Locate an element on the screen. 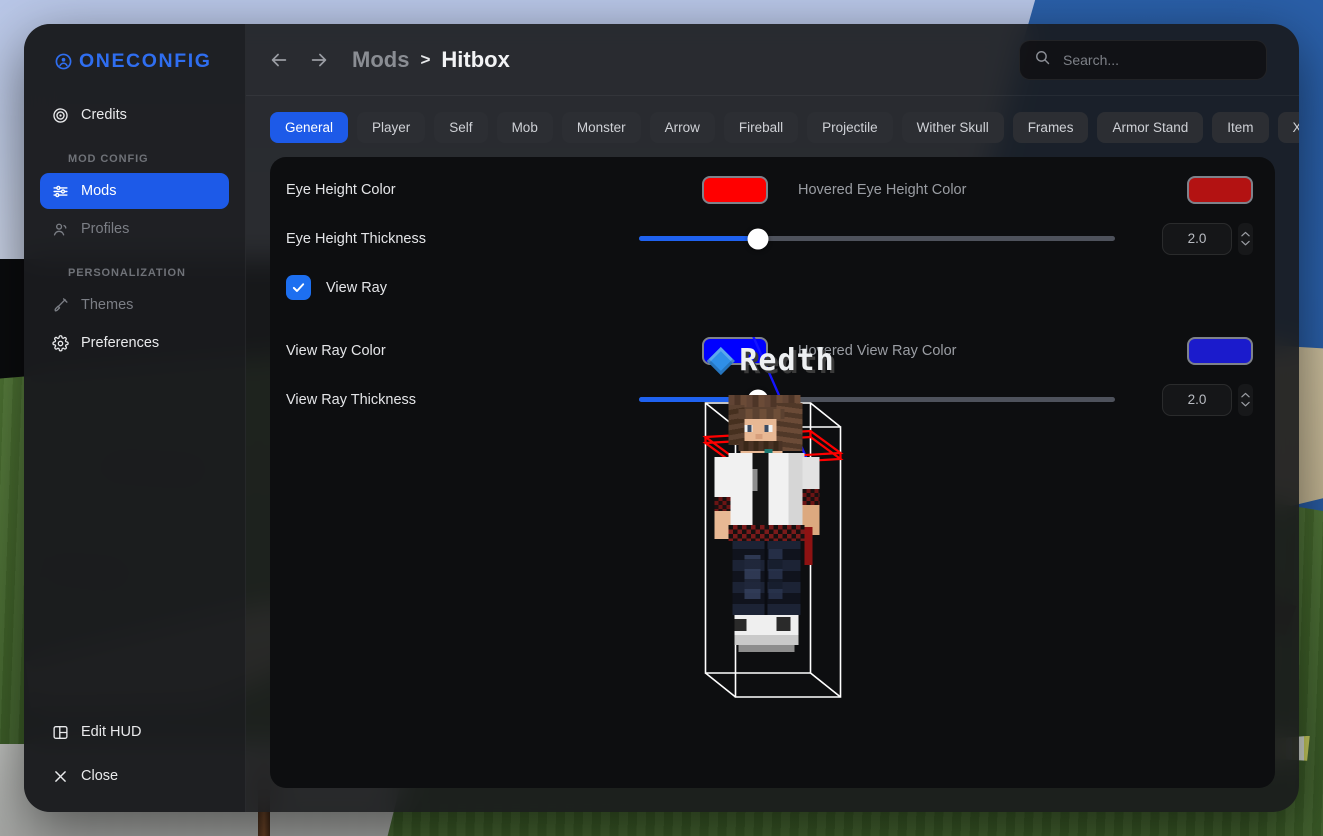 Image resolution: width=1323 pixels, height=836 pixels. sidebar-item-label: Profiles is located at coordinates (105, 229).